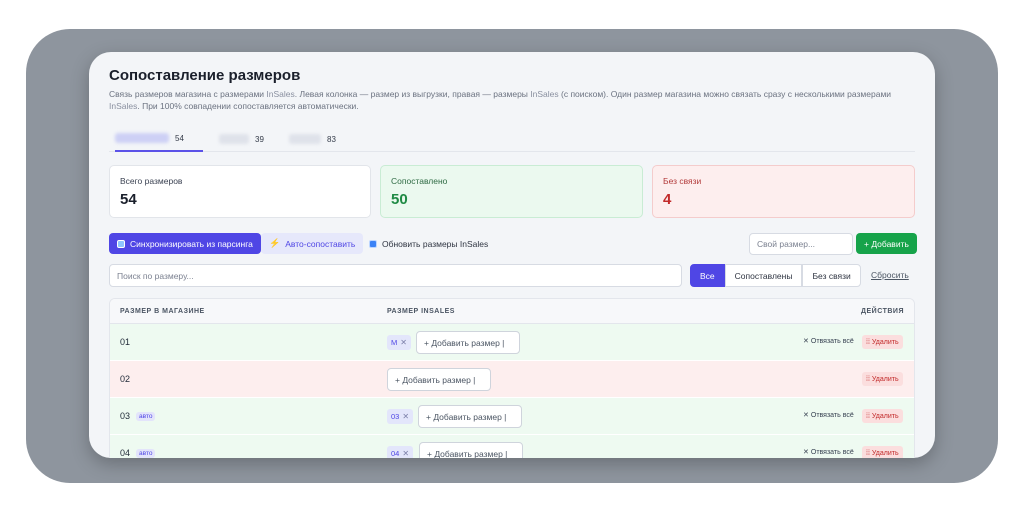  I want to click on sync-icon, so click(121, 243).